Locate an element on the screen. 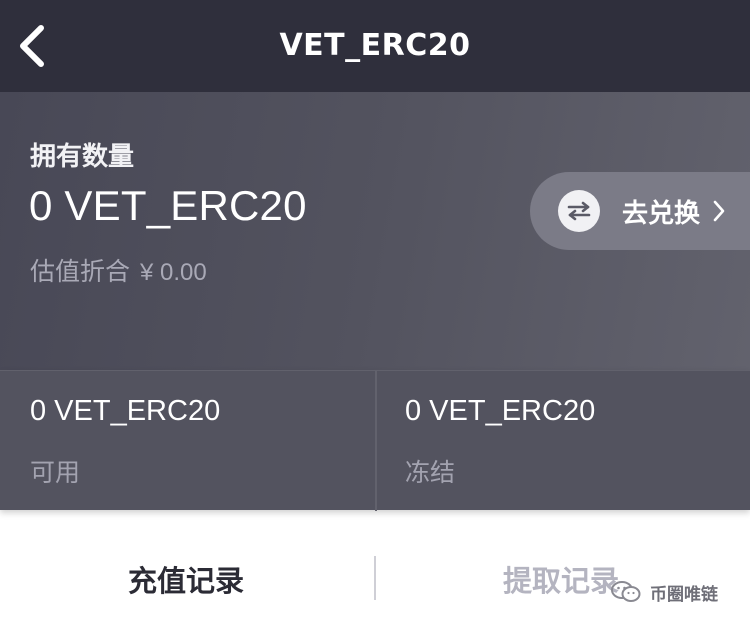  exchange-button: 去兑换 is located at coordinates (640, 211).